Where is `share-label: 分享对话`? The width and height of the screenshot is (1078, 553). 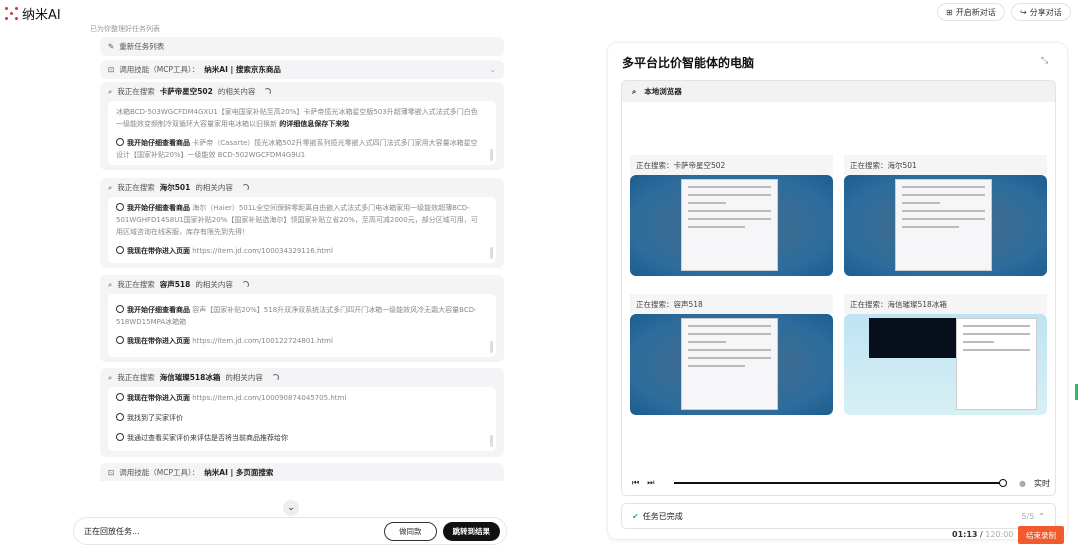
share-label: 分享对话 is located at coordinates (1045, 12).